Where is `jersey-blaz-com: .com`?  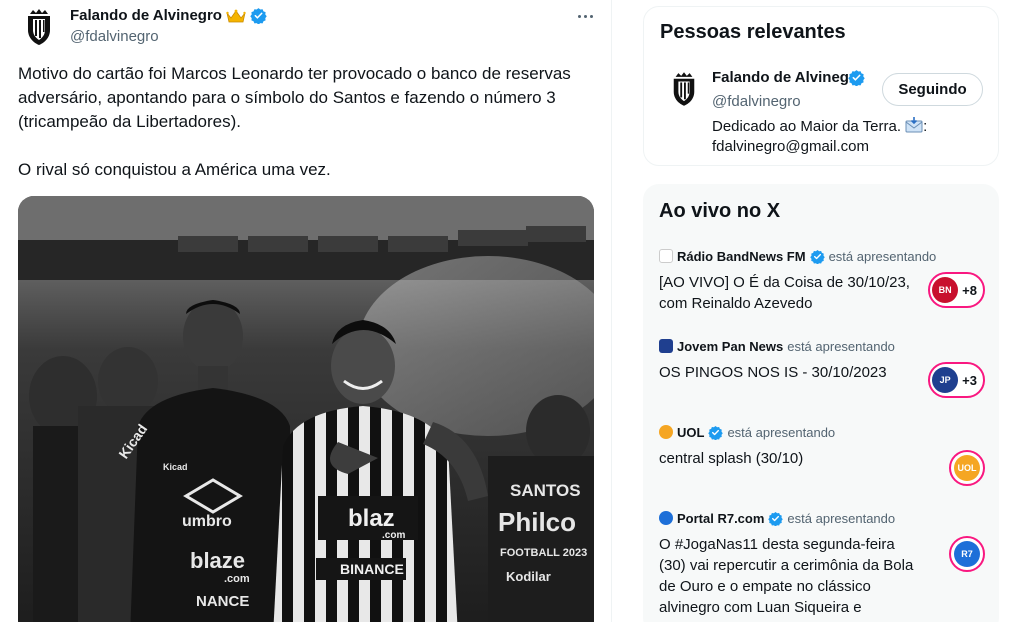
jersey-blaz-com: .com is located at coordinates (393, 535).